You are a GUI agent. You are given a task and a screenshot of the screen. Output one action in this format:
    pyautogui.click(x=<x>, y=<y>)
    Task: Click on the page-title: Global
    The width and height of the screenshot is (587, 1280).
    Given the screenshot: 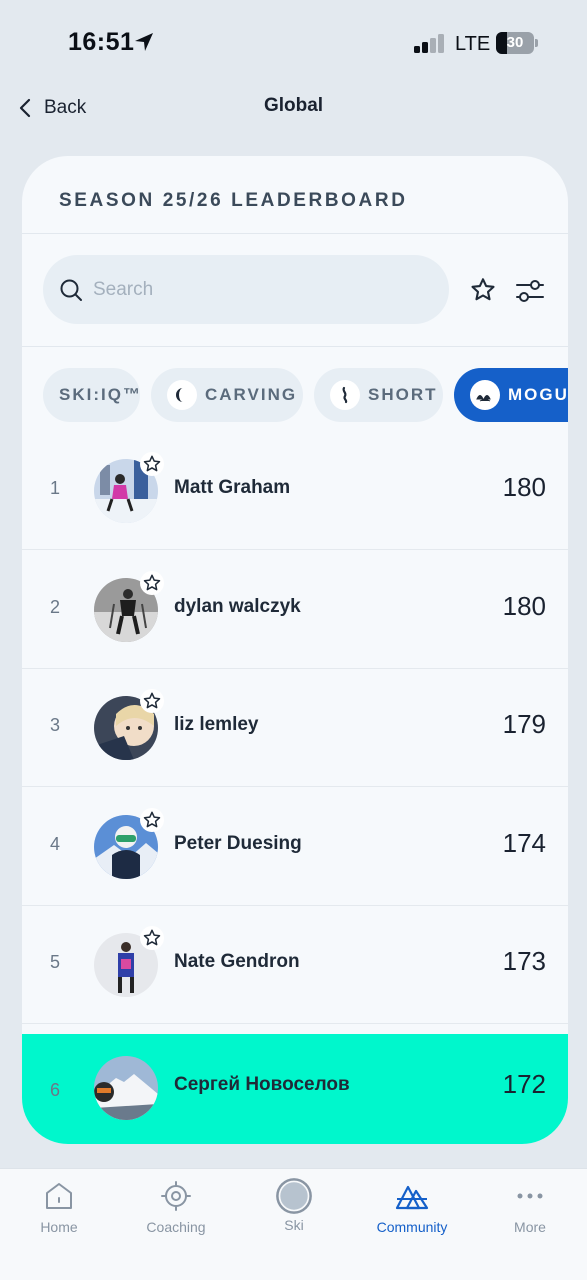 What is the action you would take?
    pyautogui.click(x=293, y=105)
    